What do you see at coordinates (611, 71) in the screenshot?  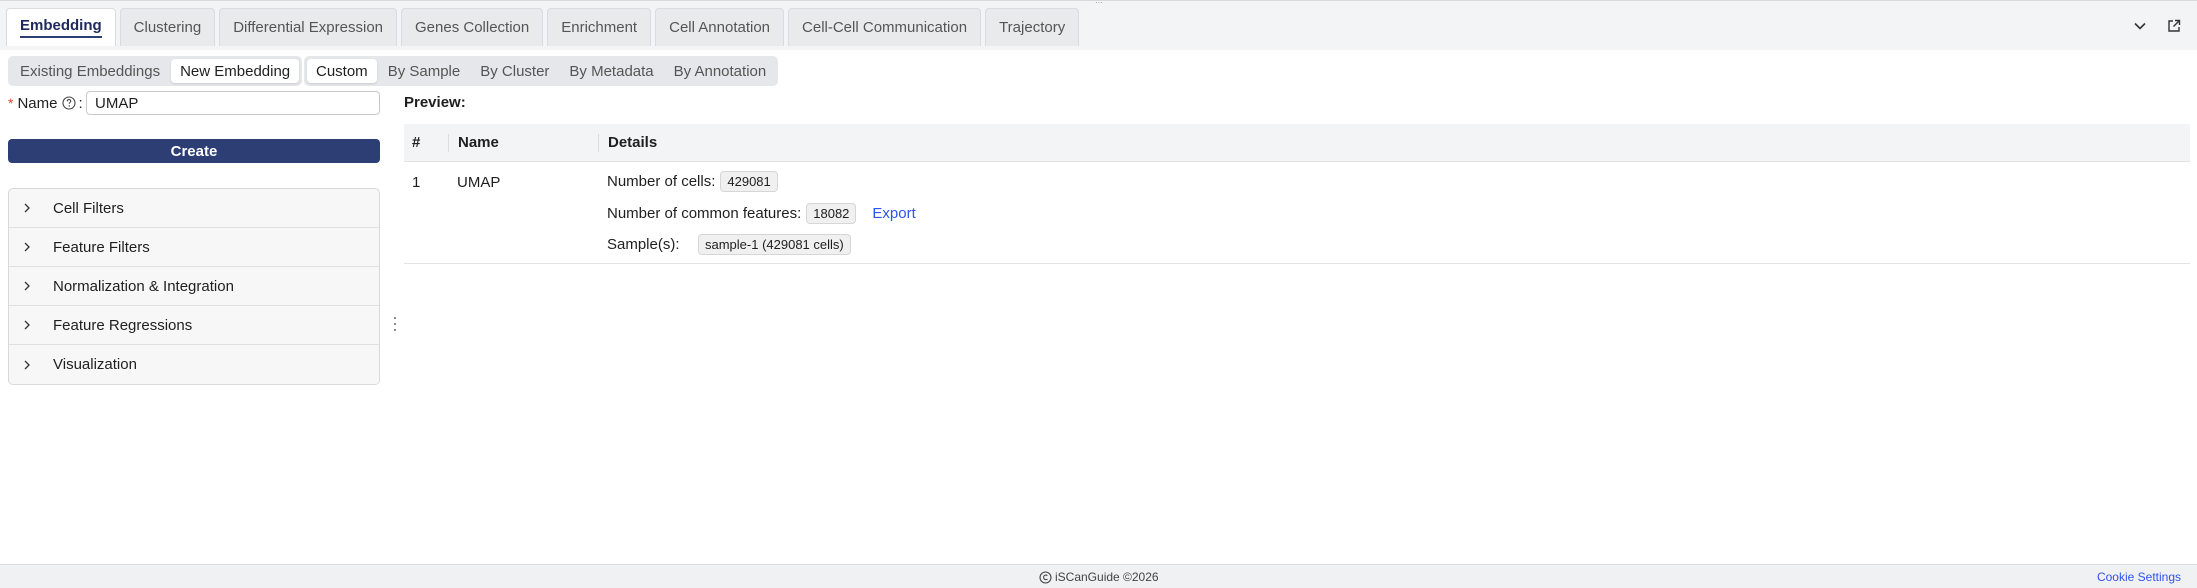 I see `by-metadata-option: By Metadata` at bounding box center [611, 71].